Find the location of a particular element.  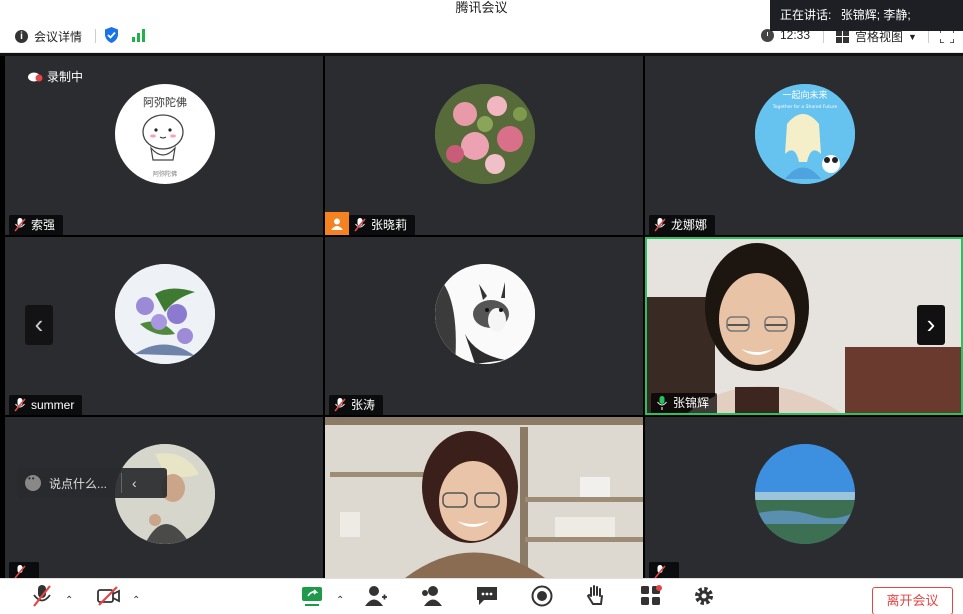

participant-name-tag: 张涛 is located at coordinates (356, 405).